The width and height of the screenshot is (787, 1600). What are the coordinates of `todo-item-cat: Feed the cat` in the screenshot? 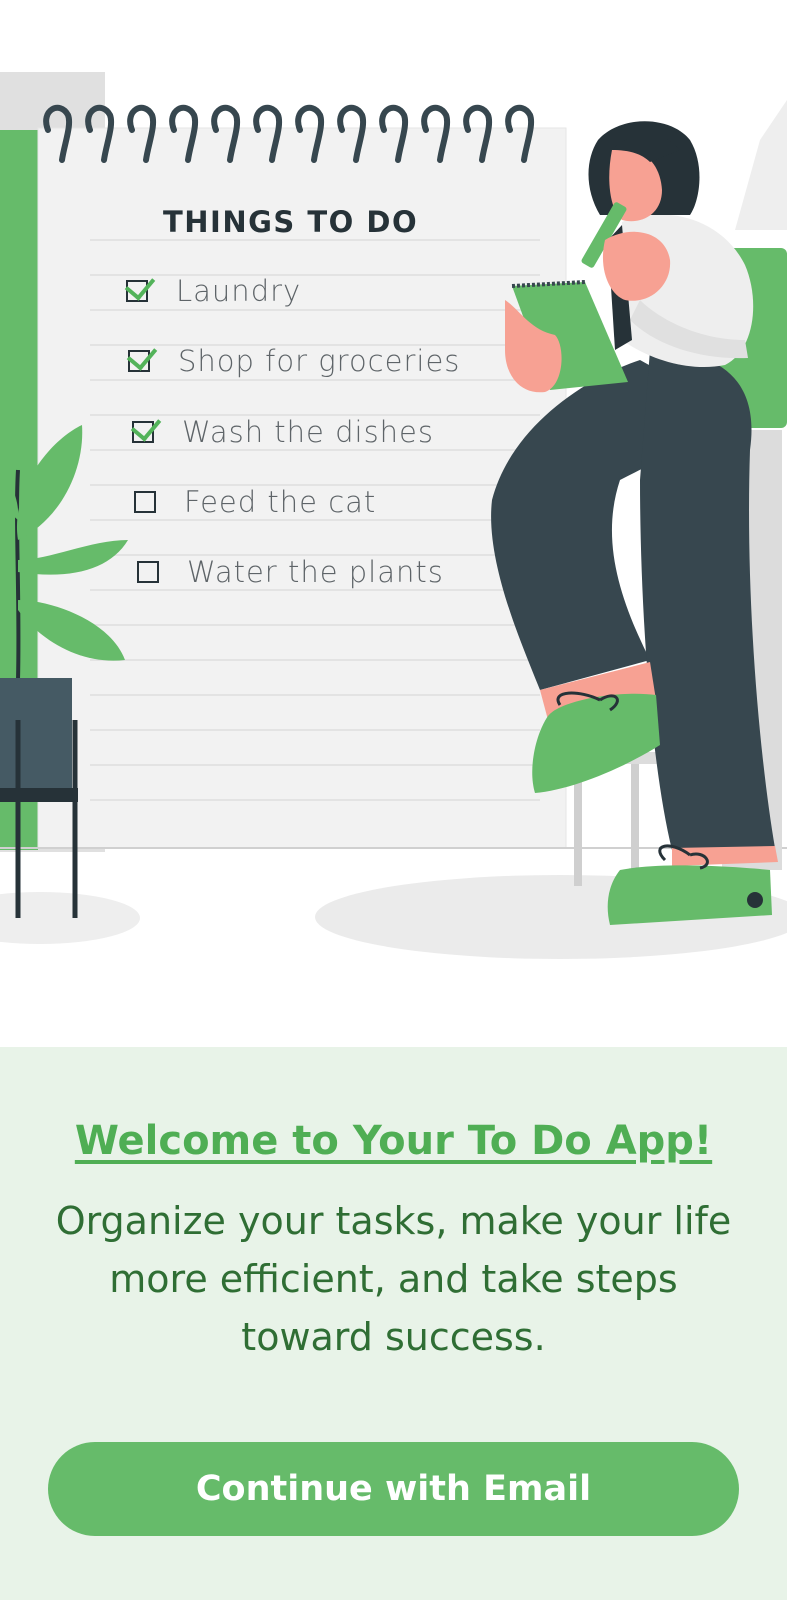 It's located at (255, 502).